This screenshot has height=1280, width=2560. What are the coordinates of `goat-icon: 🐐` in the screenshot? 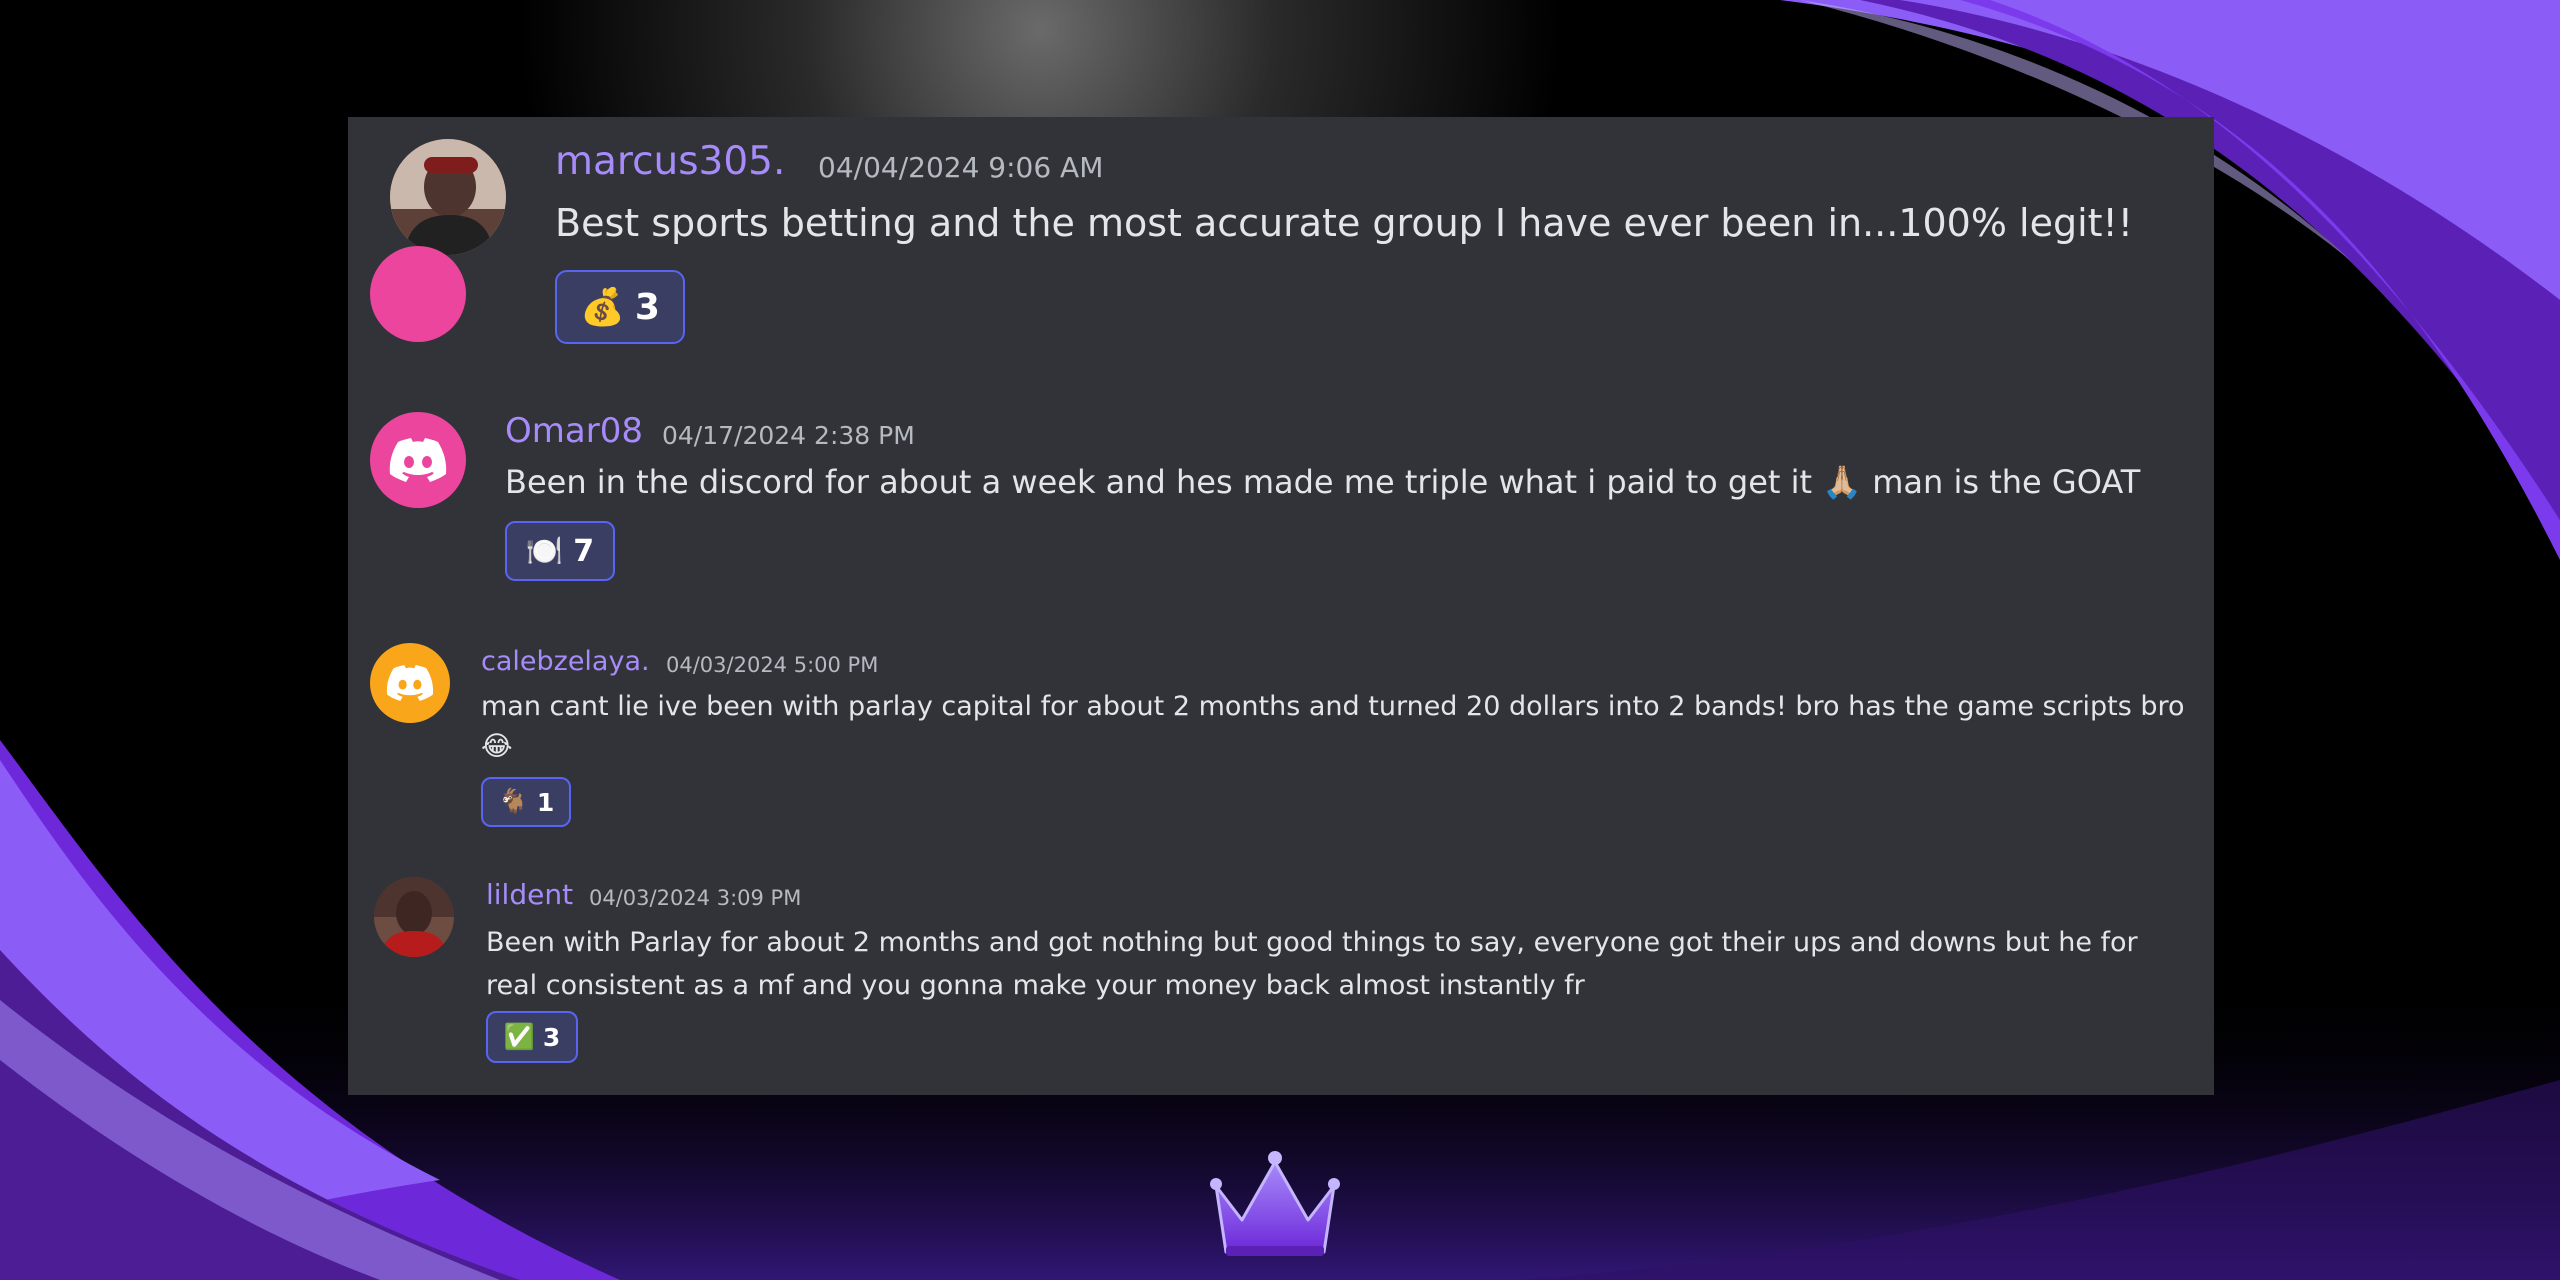 It's located at (513, 801).